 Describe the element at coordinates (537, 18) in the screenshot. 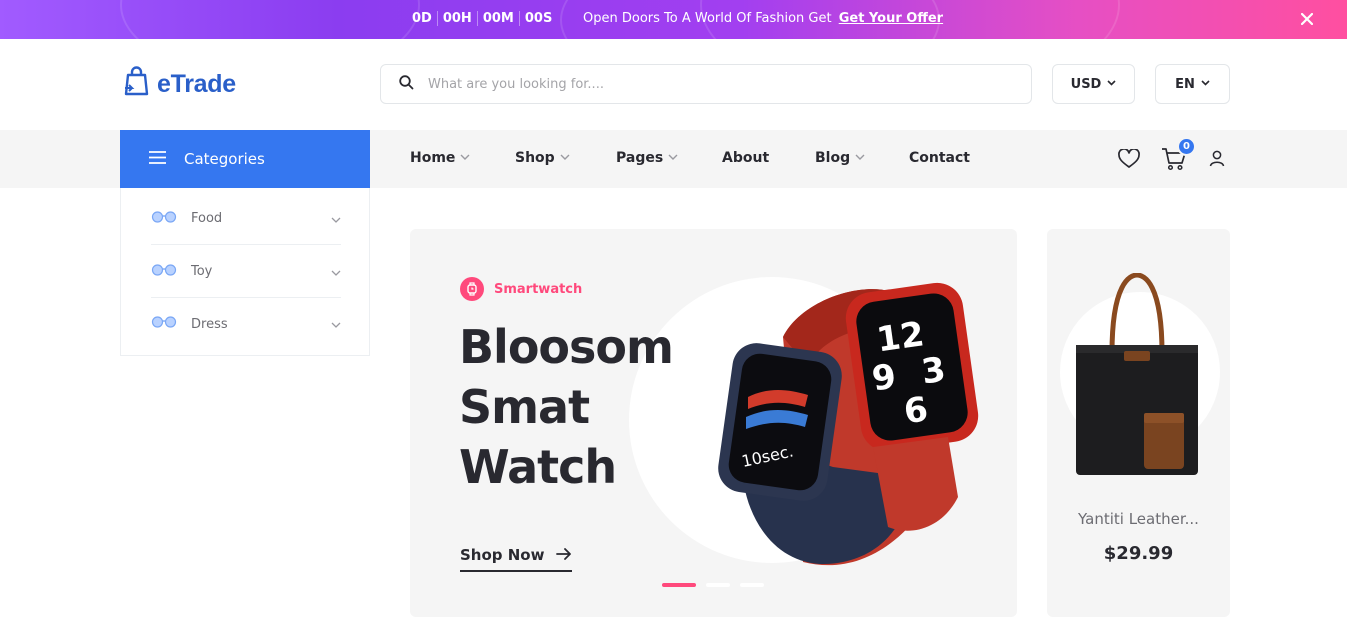

I see `timer-seconds: 00S` at that location.